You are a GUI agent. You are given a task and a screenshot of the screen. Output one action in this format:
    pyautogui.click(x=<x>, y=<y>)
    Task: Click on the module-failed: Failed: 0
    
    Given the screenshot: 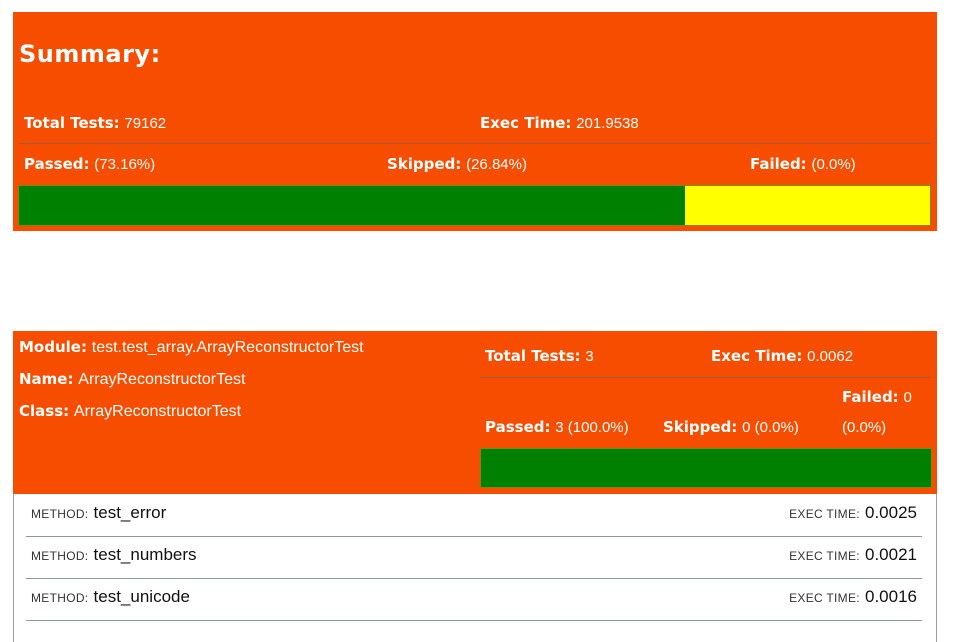 What is the action you would take?
    pyautogui.click(x=877, y=397)
    